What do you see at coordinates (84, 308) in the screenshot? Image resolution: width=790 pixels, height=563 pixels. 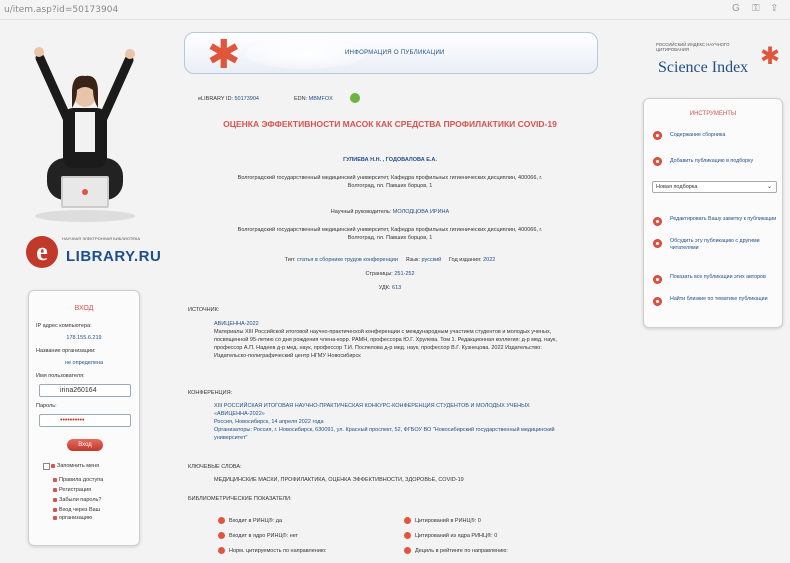 I see `login-title: ВХОД` at bounding box center [84, 308].